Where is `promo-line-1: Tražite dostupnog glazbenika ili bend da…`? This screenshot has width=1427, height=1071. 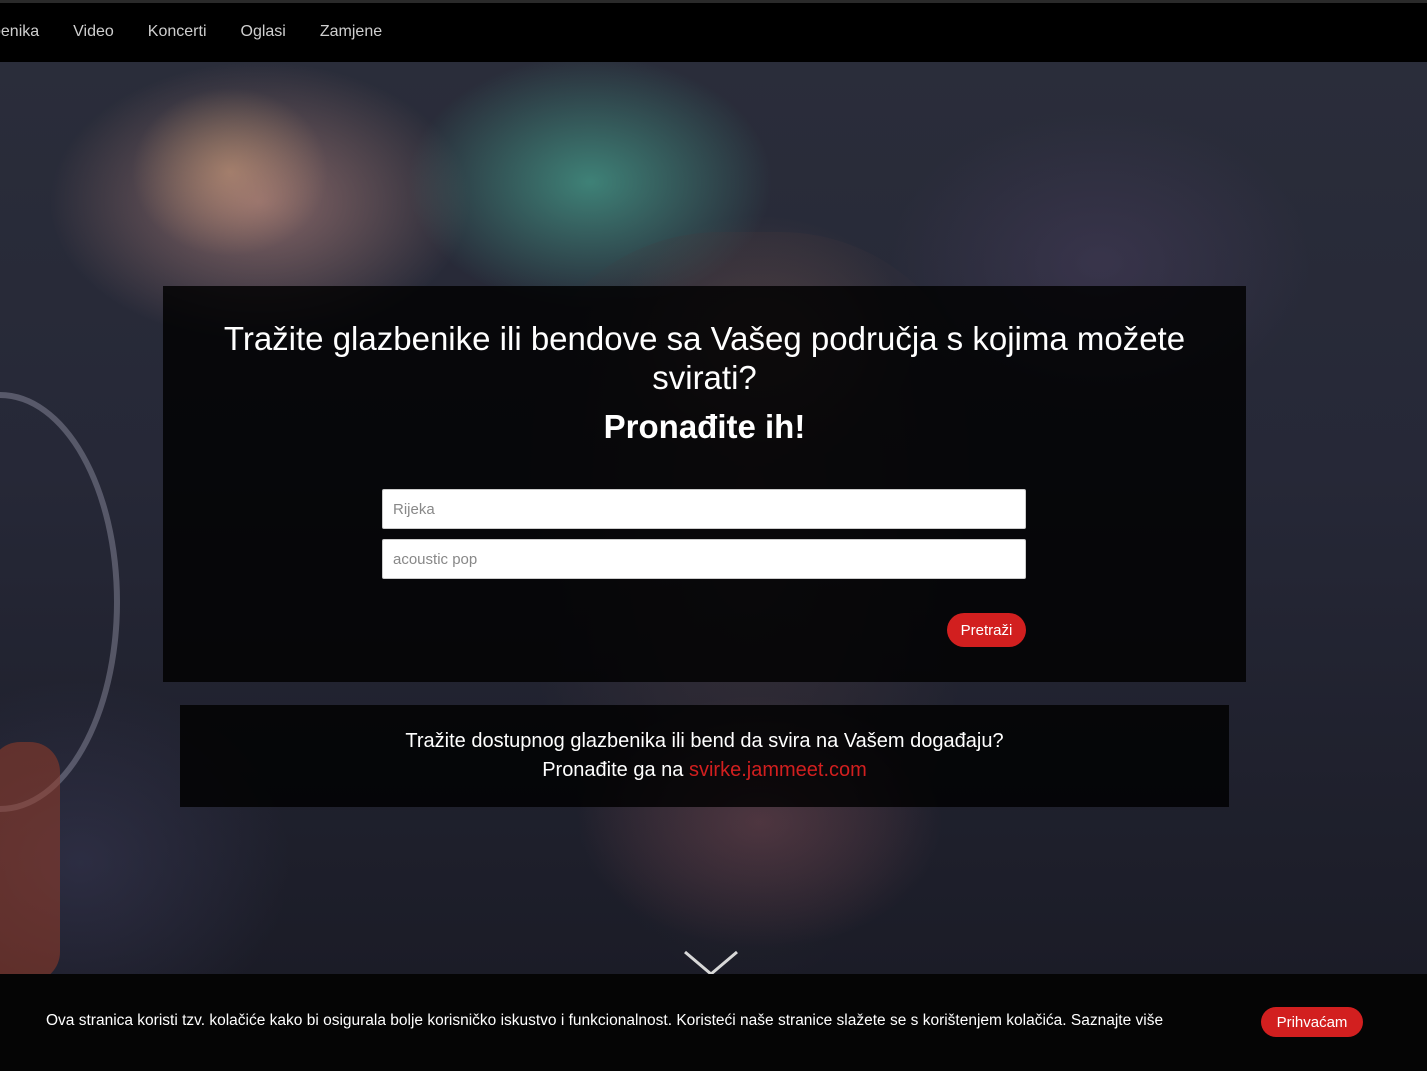
promo-line-1: Tražite dostupnog glazbenika ili bend da… is located at coordinates (704, 741).